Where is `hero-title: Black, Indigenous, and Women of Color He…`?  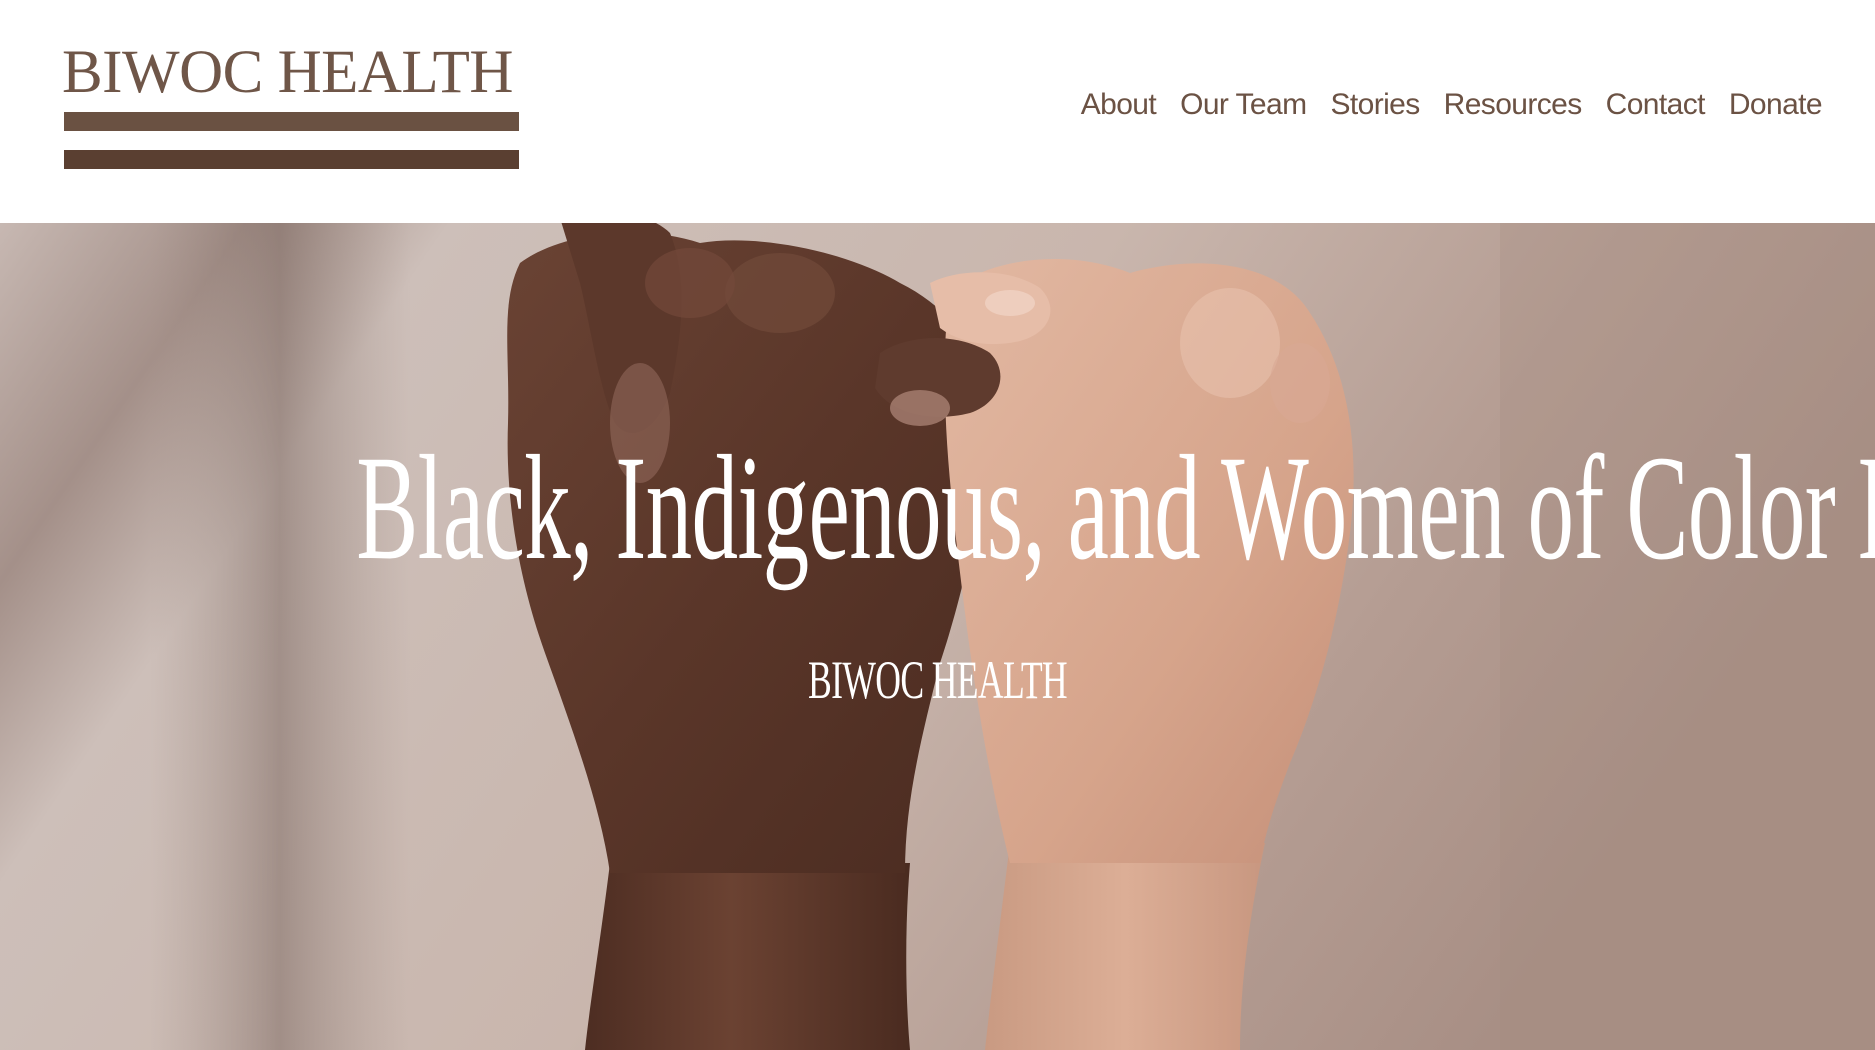 hero-title: Black, Indigenous, and Women of Color He… is located at coordinates (1115, 508).